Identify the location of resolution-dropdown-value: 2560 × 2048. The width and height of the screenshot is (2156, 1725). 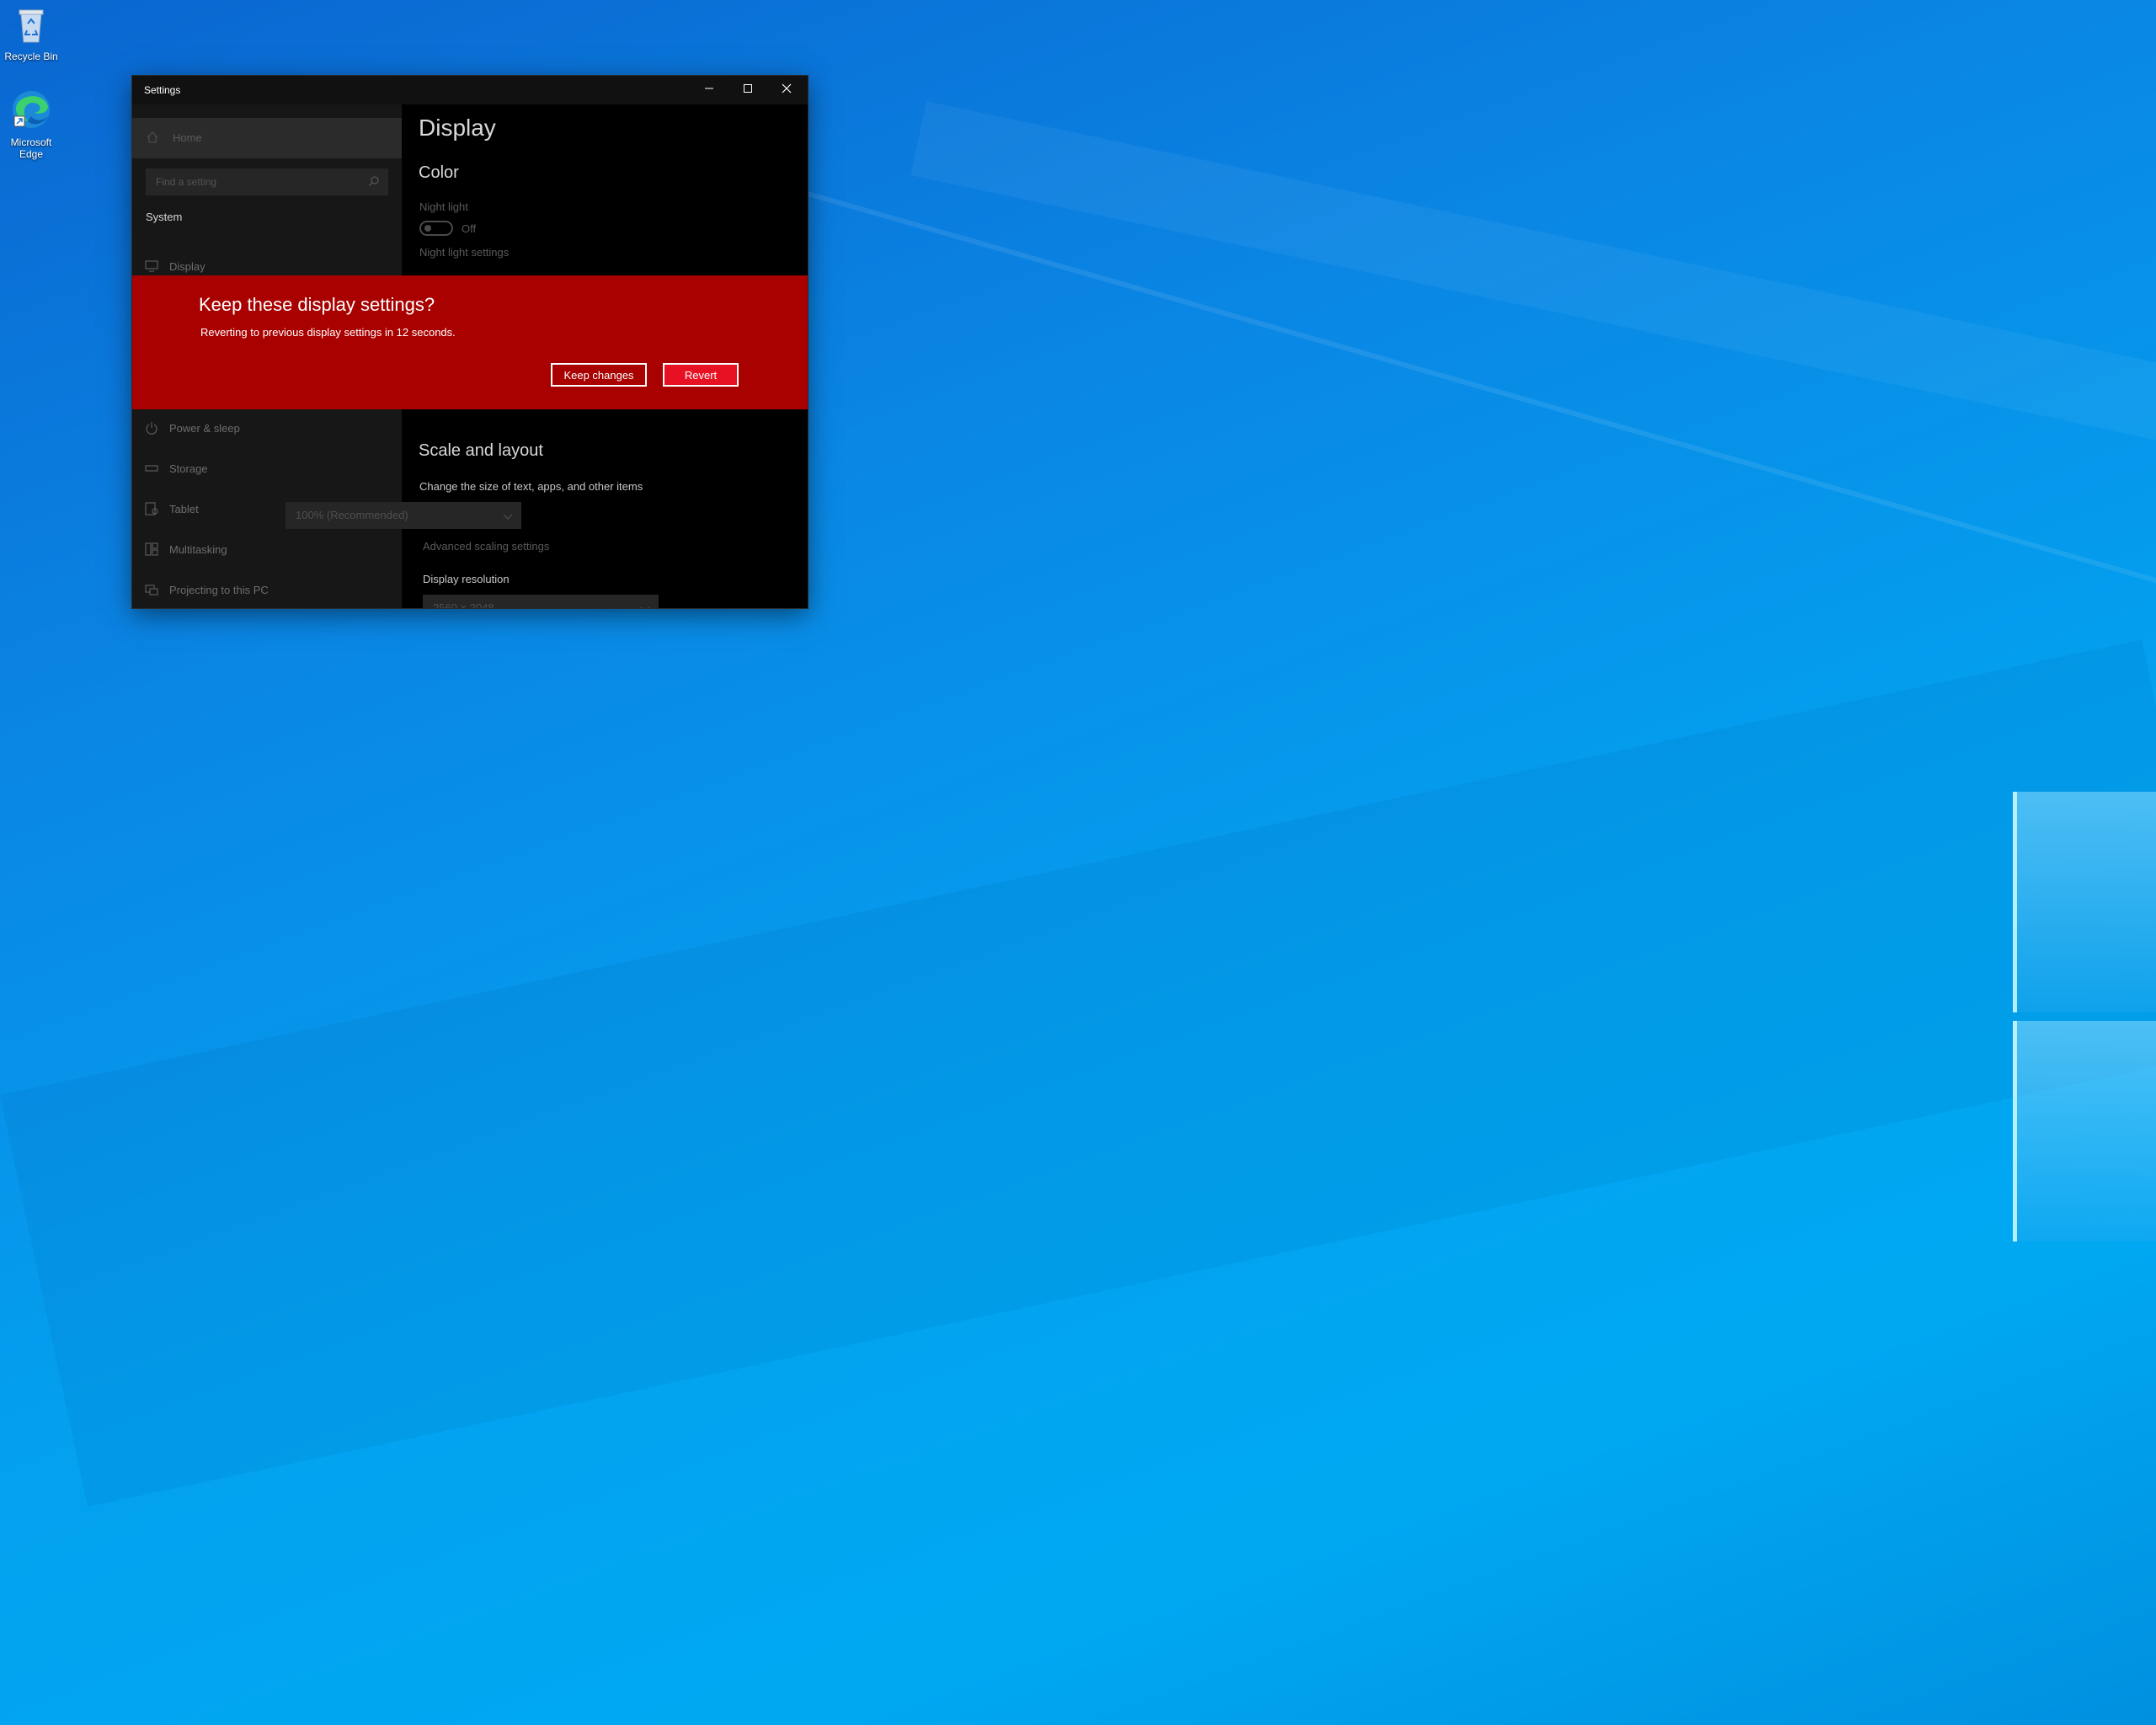
(464, 604).